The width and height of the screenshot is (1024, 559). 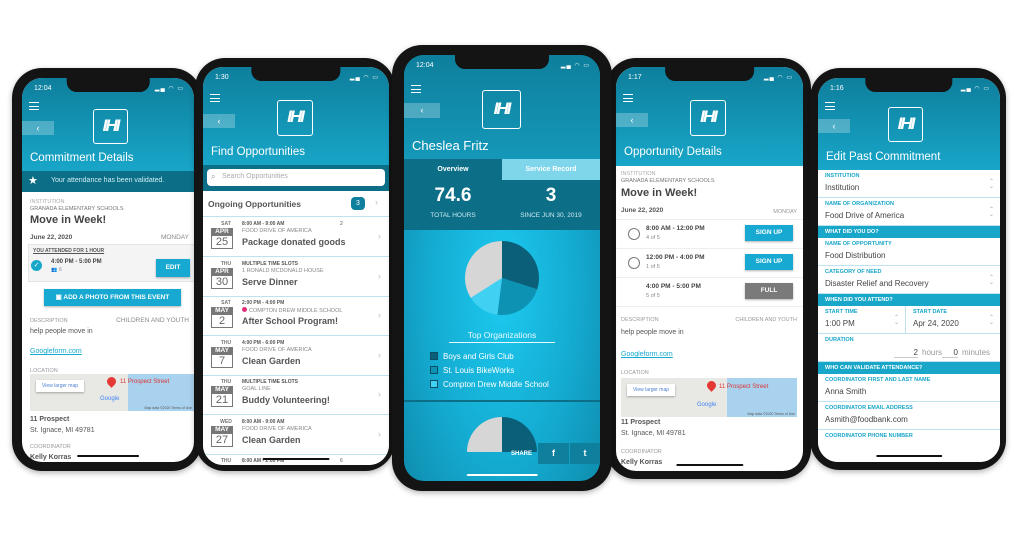 What do you see at coordinates (932, 352) in the screenshot?
I see `hours-unit: hours` at bounding box center [932, 352].